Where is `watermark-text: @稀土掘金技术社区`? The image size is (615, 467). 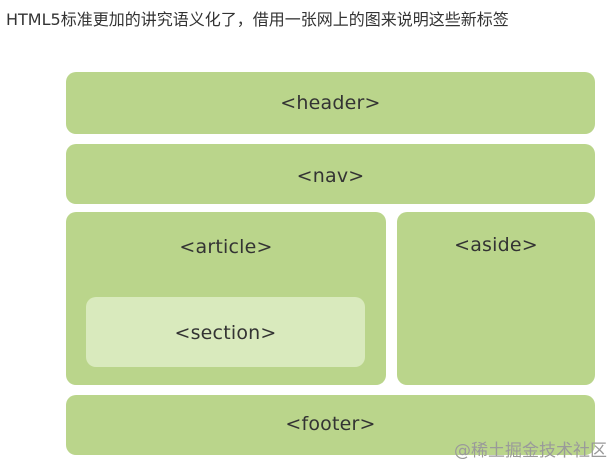 watermark-text: @稀土掘金技术社区 is located at coordinates (530, 451).